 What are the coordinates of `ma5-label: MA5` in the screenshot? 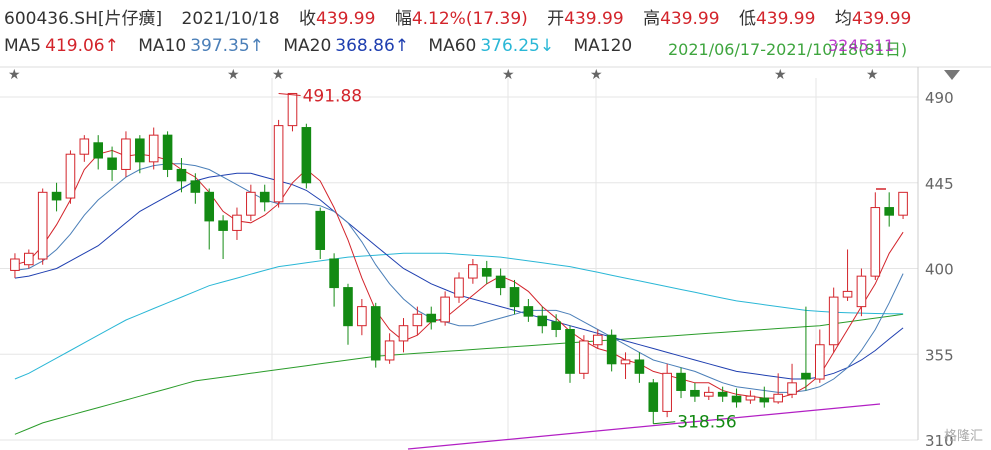 It's located at (23, 46).